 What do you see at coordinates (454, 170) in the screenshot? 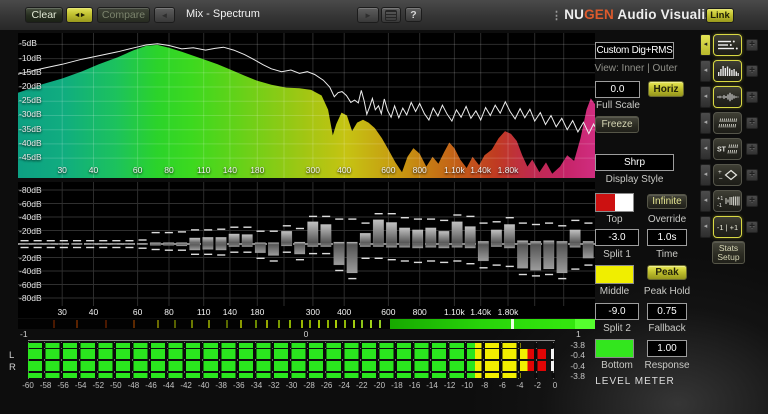
I see `spectrum-freq-label: 1.10k` at bounding box center [454, 170].